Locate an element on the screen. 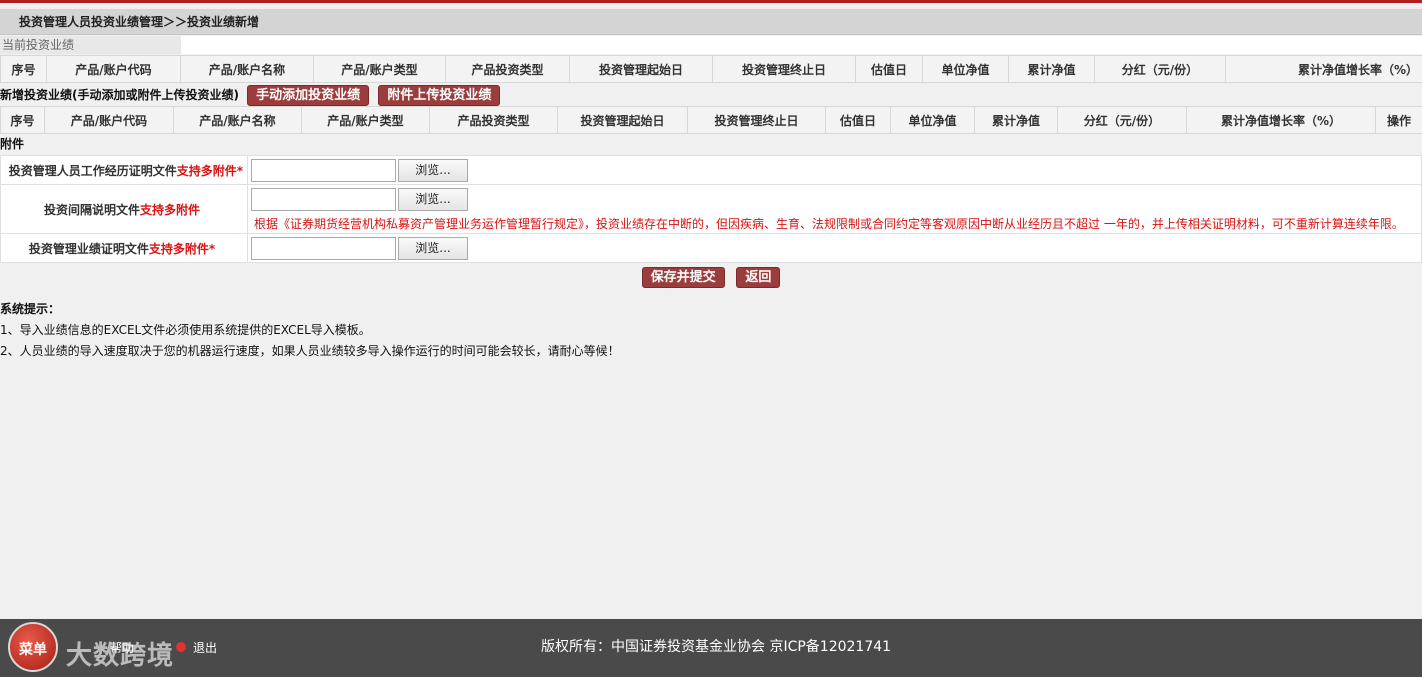  help-link: 帮助 is located at coordinates (122, 647).